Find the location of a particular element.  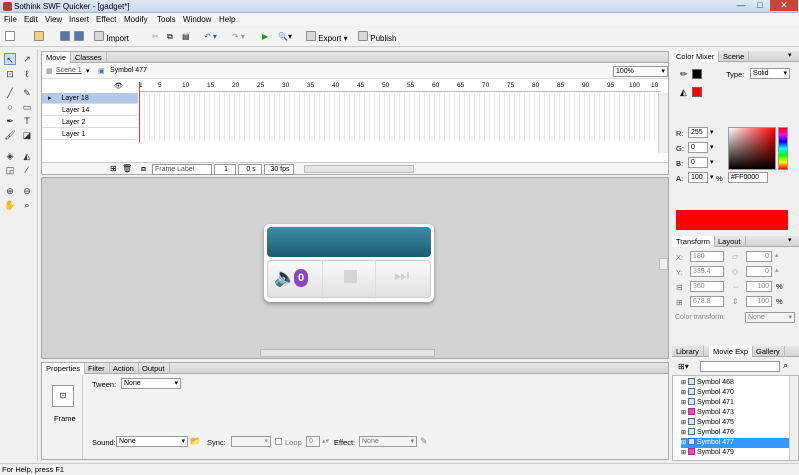

sync-select: ▾ is located at coordinates (251, 441).